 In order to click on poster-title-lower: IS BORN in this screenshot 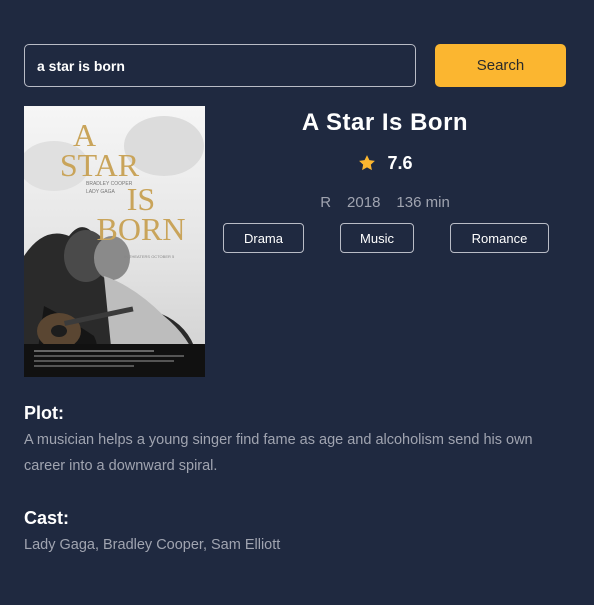, I will do `click(141, 214)`.